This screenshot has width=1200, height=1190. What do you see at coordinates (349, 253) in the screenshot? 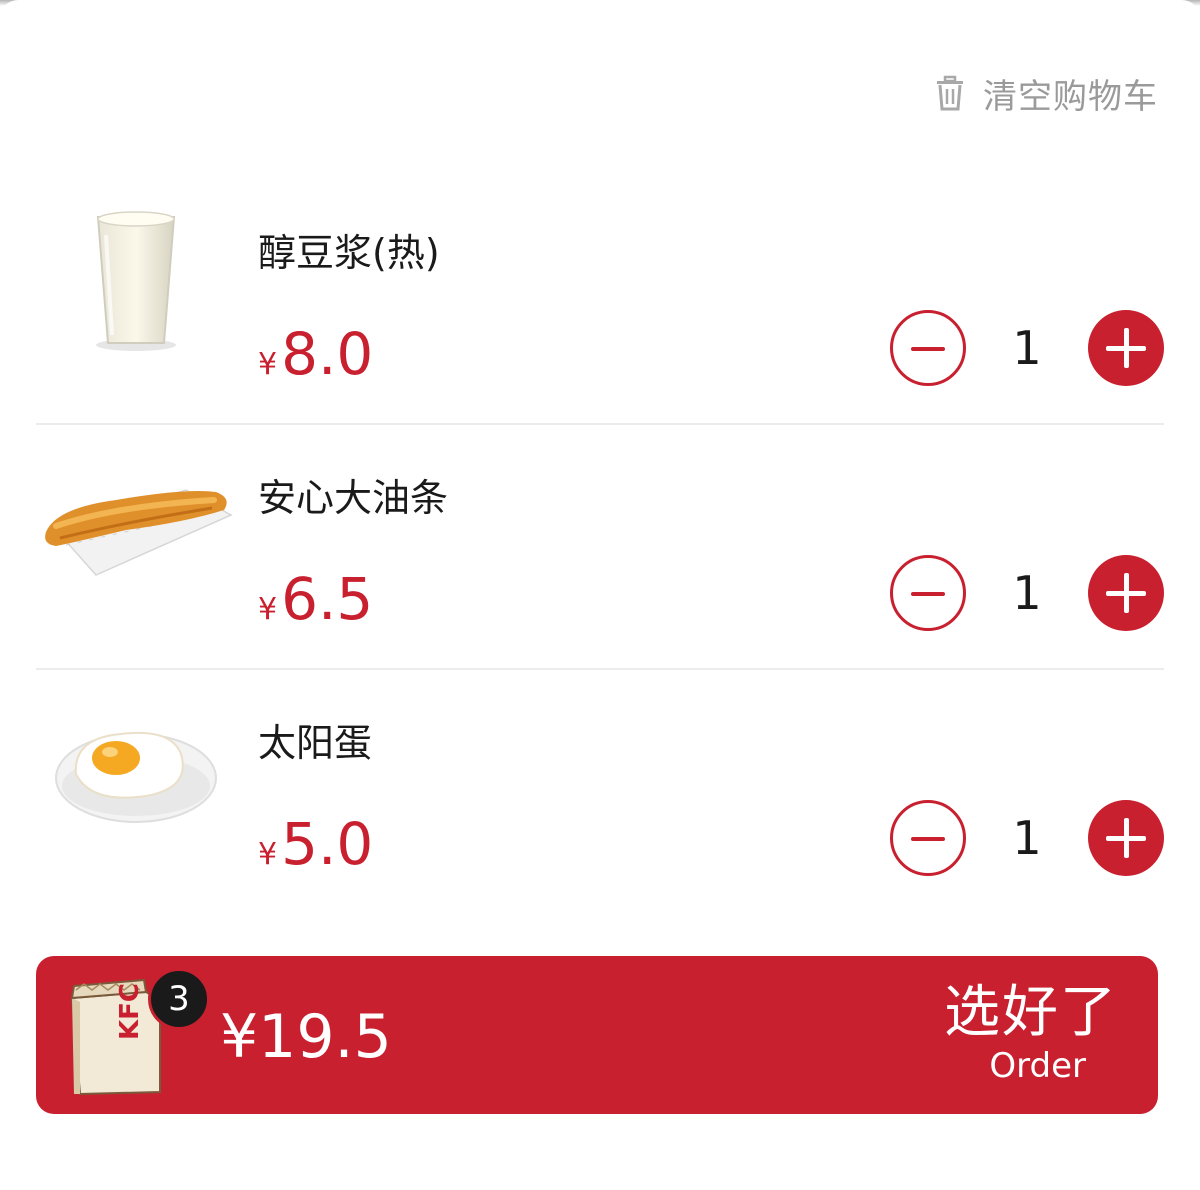
I see `item-name: 醇豆浆(热)` at bounding box center [349, 253].